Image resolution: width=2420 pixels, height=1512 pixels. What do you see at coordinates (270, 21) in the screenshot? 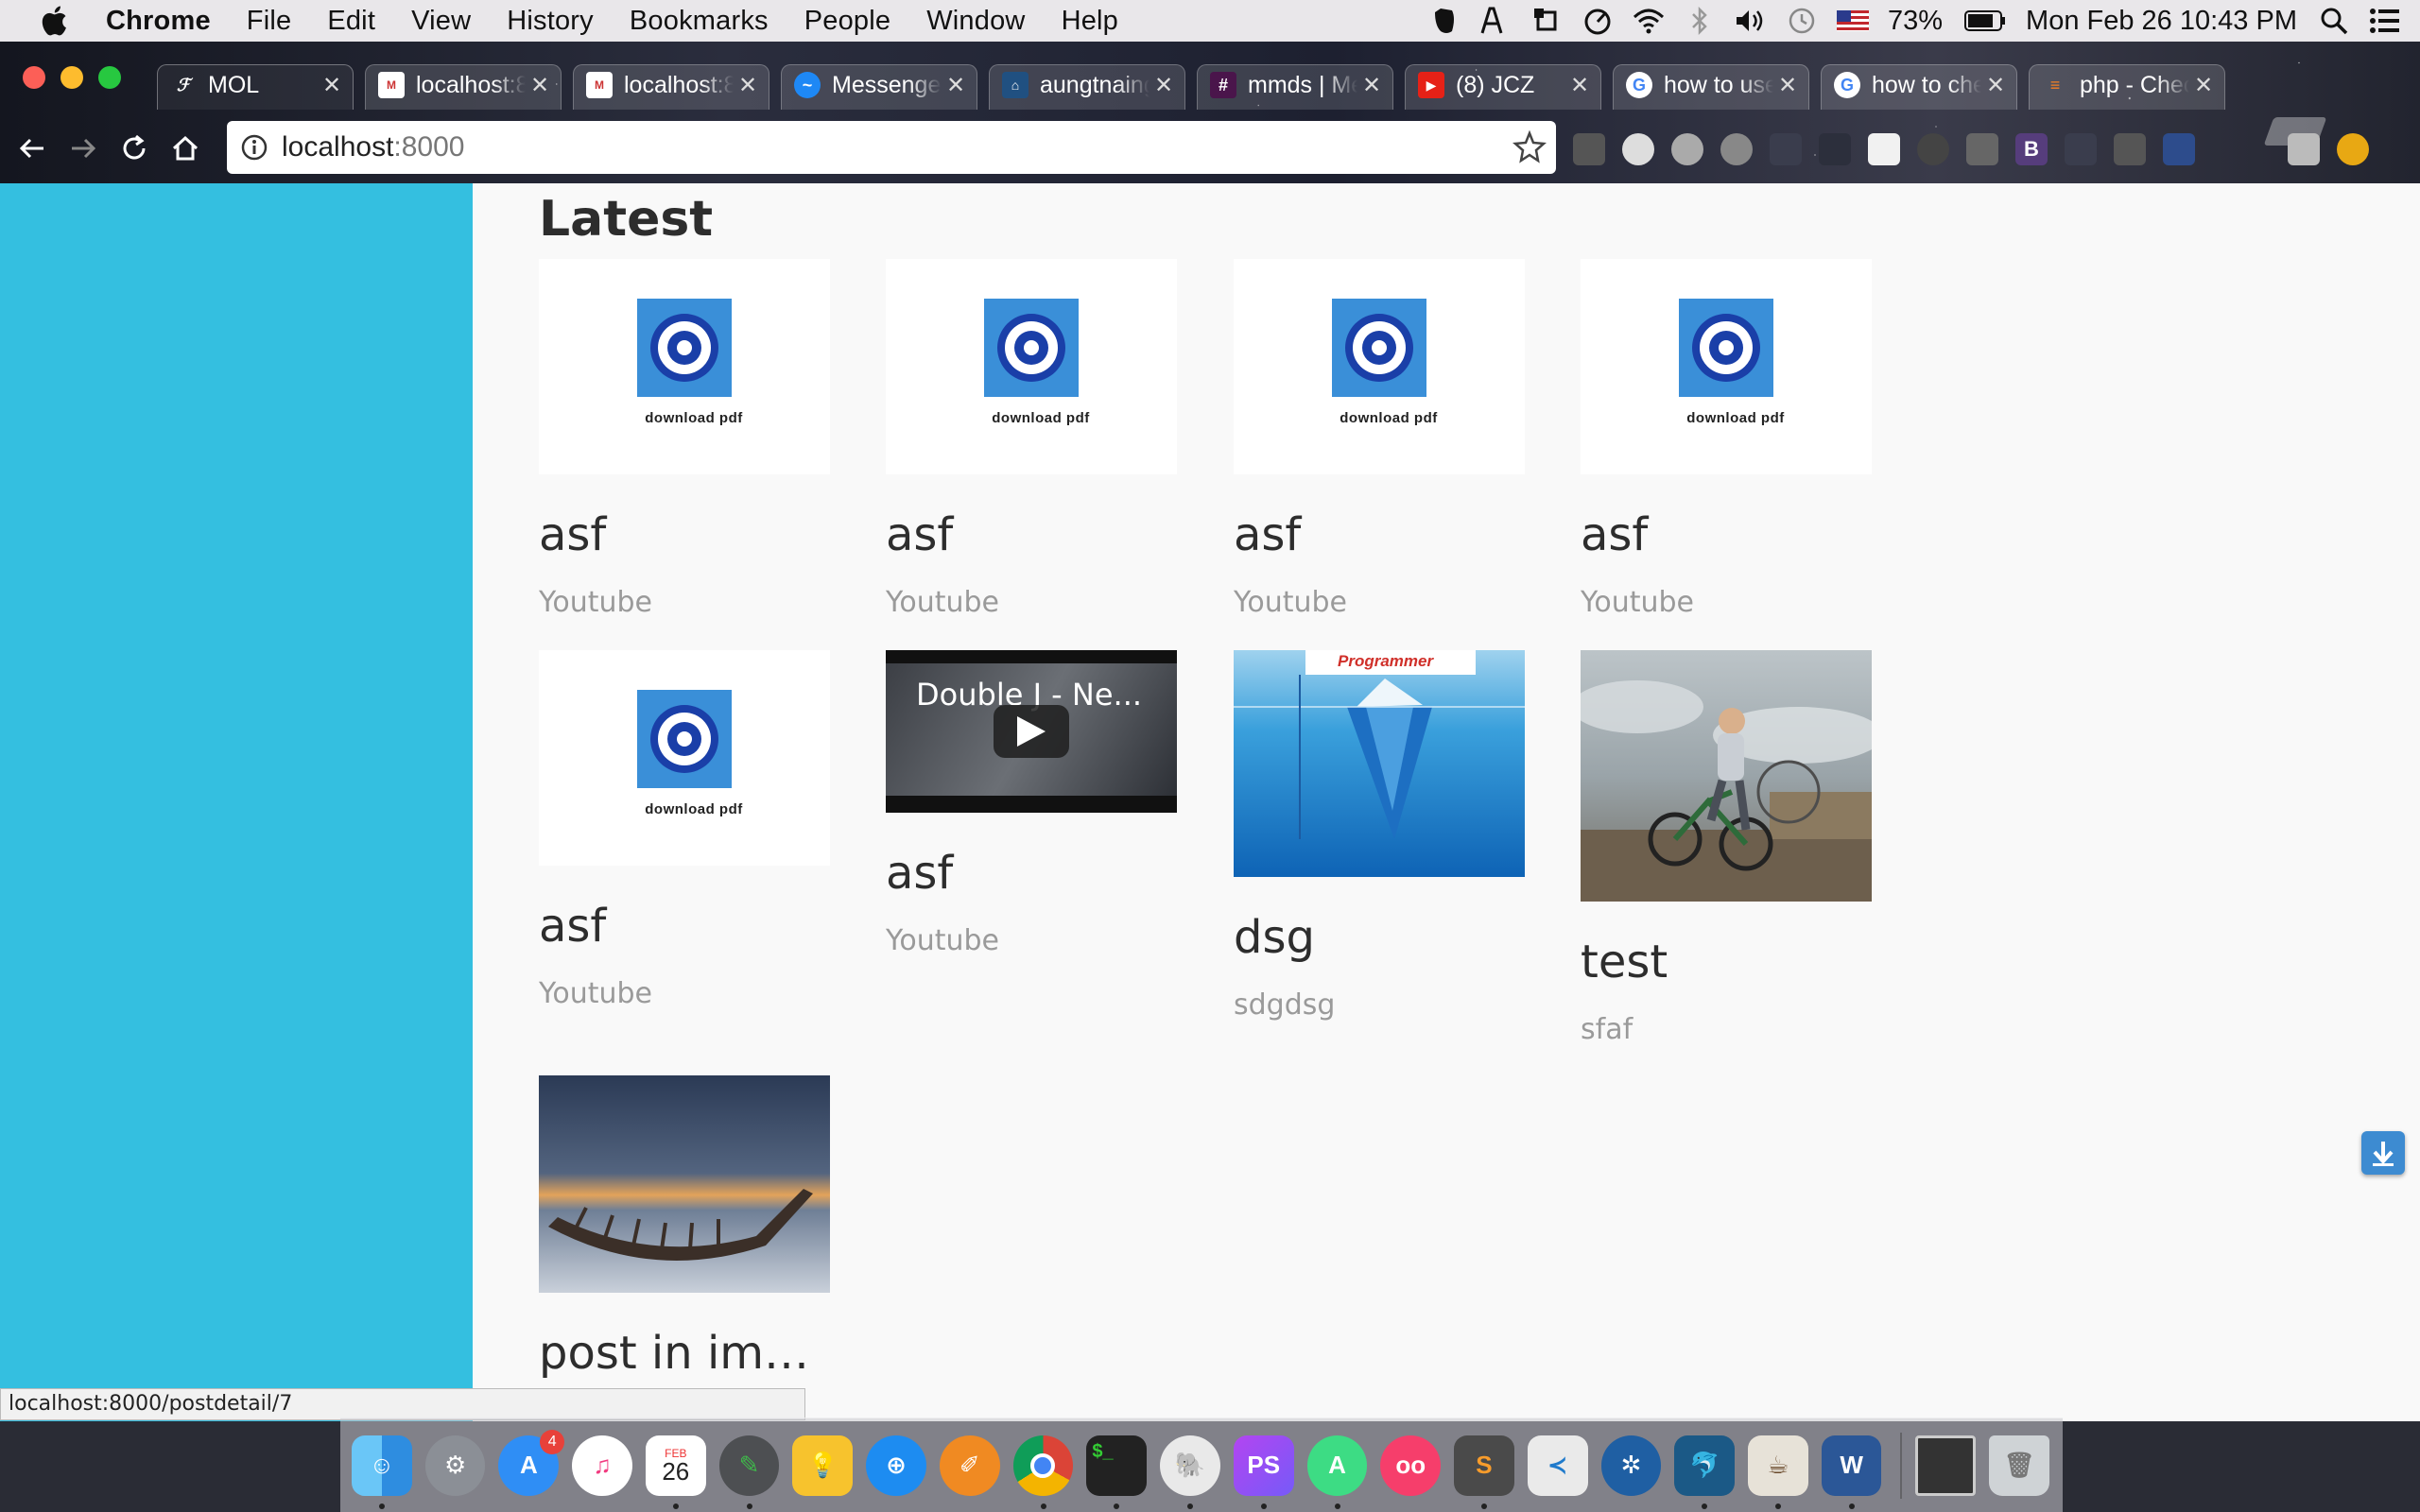
I see `menu-file: File` at bounding box center [270, 21].